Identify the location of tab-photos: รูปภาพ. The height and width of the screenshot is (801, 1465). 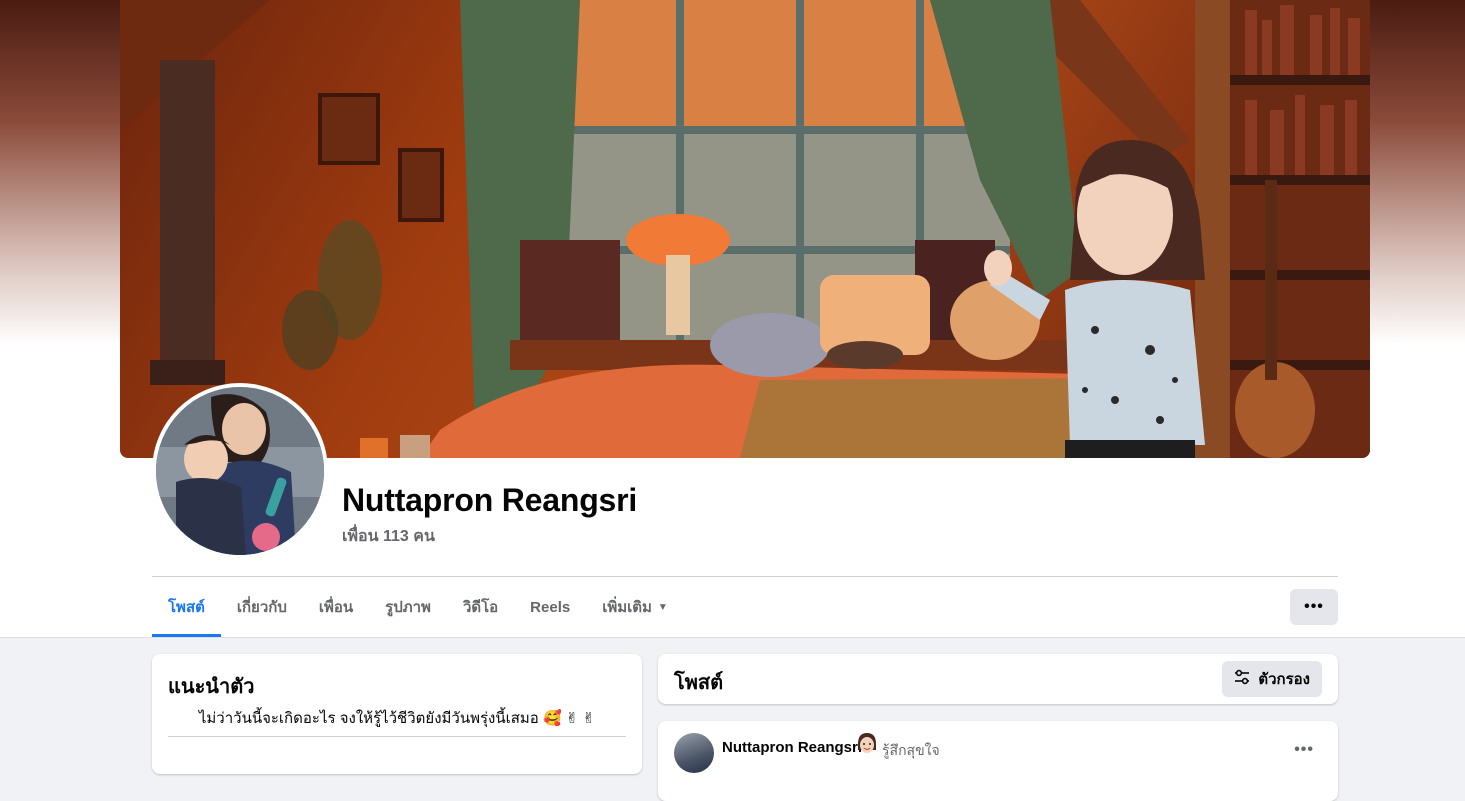
(408, 607).